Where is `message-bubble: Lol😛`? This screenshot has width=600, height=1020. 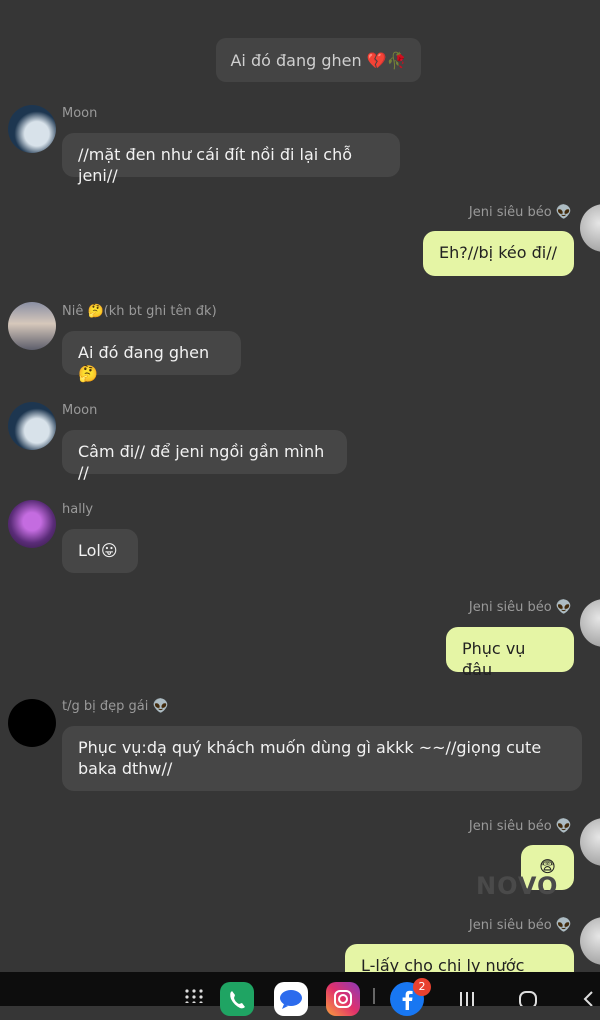 message-bubble: Lol😛 is located at coordinates (100, 551).